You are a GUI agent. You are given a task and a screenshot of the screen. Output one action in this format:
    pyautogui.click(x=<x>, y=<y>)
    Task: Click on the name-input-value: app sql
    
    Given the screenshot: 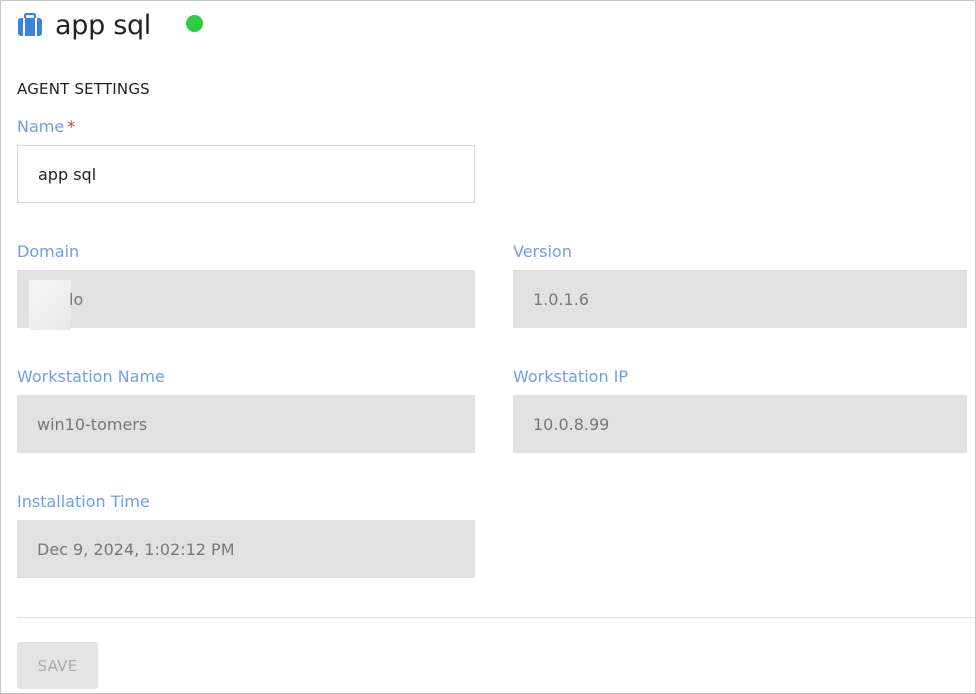 What is the action you would take?
    pyautogui.click(x=67, y=174)
    